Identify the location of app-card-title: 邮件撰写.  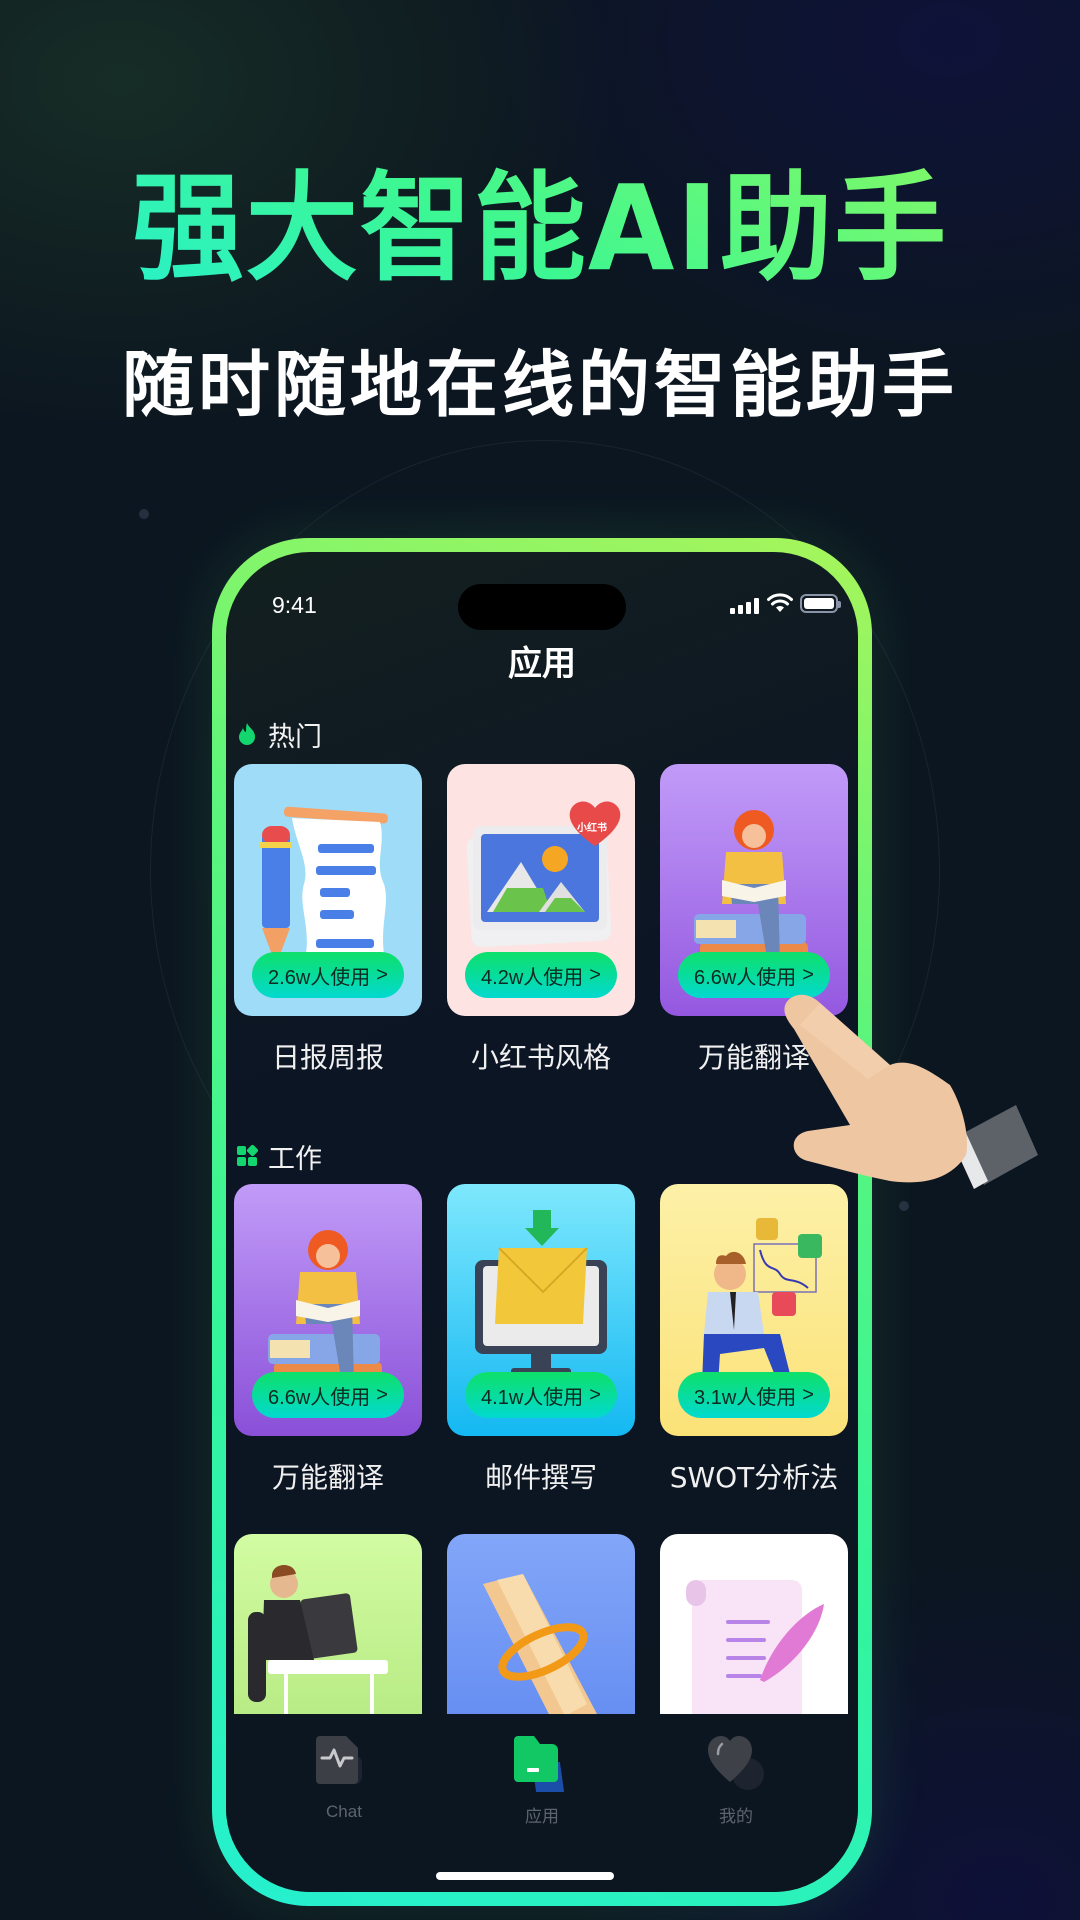
(540, 1477).